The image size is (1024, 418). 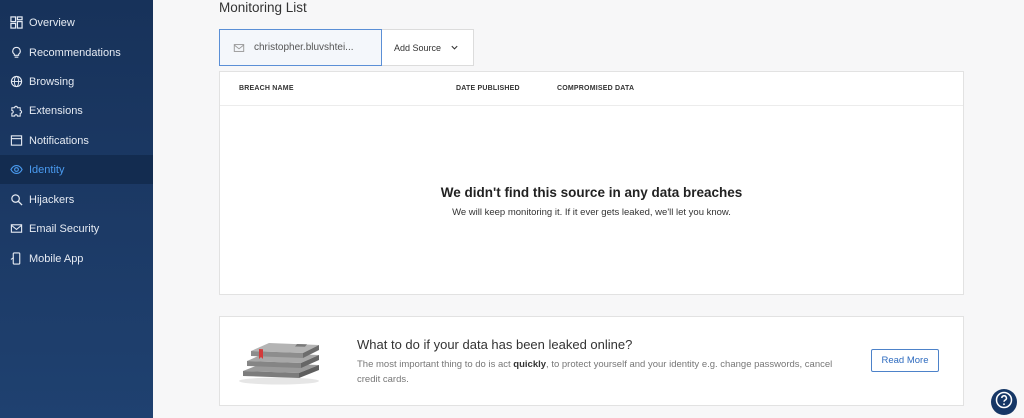 I want to click on sidebar-item-label: Overview, so click(x=52, y=22).